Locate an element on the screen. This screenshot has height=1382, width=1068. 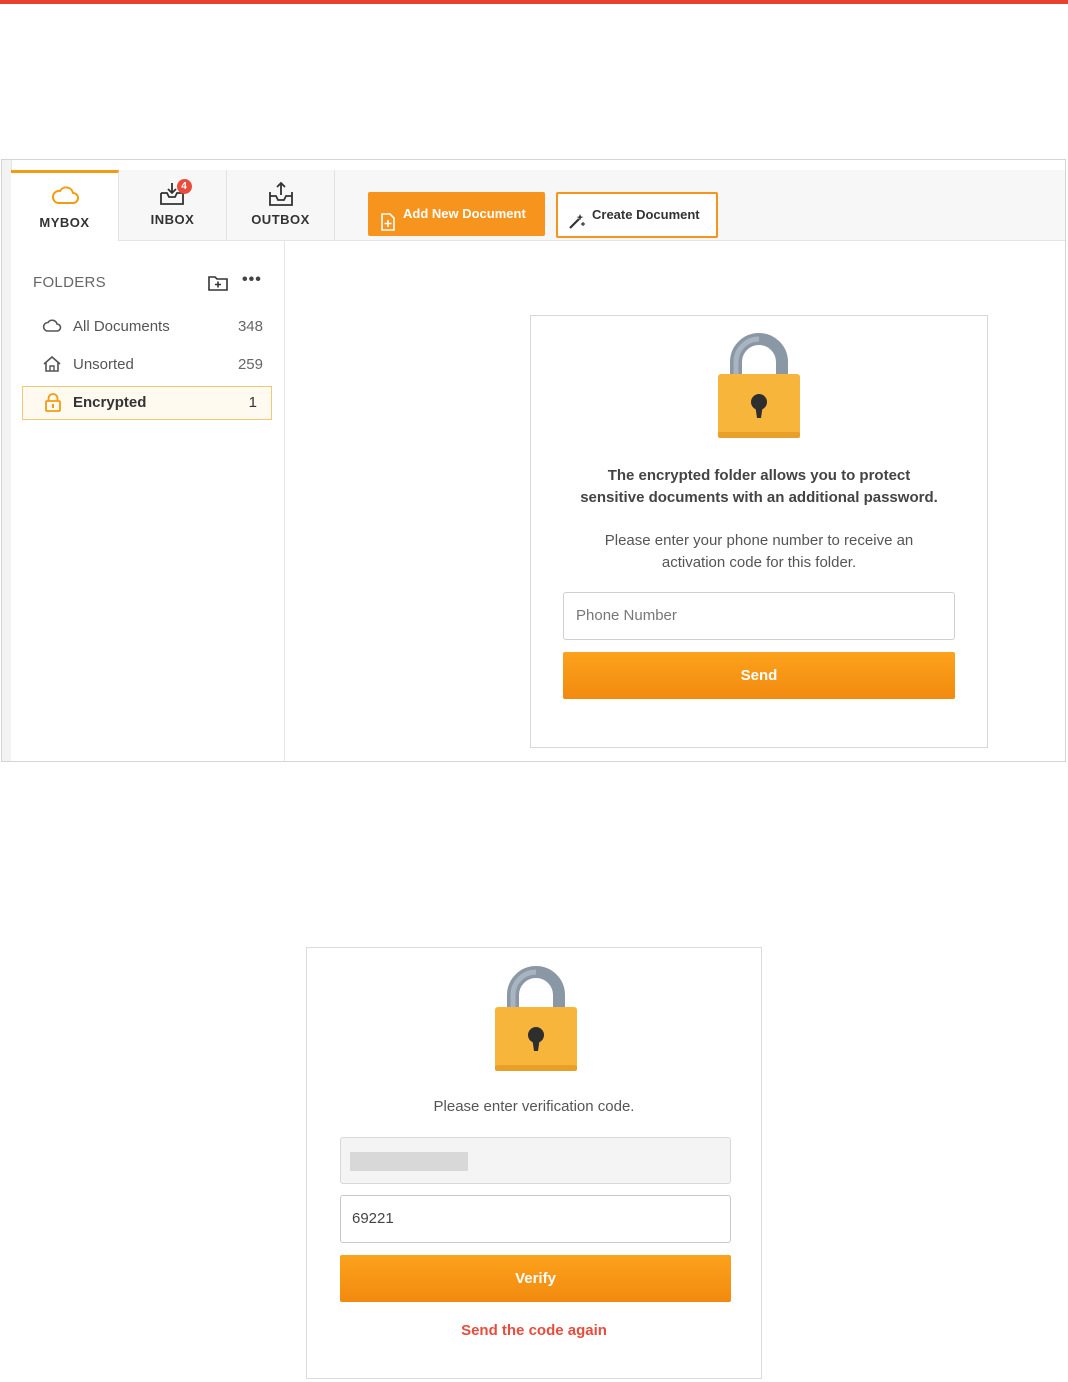
folders-heading: FOLDERS is located at coordinates (69, 282).